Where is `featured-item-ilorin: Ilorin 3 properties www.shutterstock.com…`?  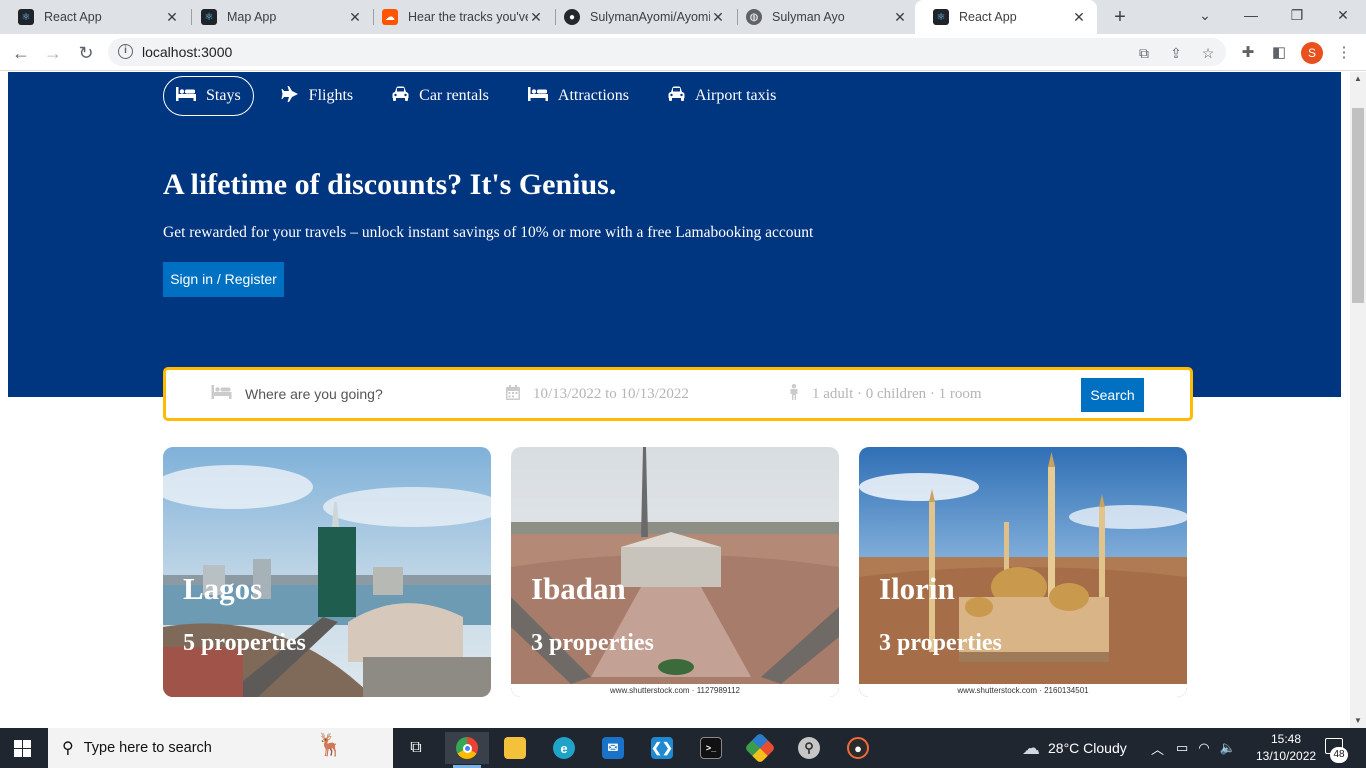
featured-item-ilorin: Ilorin 3 properties www.shutterstock.com… is located at coordinates (1023, 572).